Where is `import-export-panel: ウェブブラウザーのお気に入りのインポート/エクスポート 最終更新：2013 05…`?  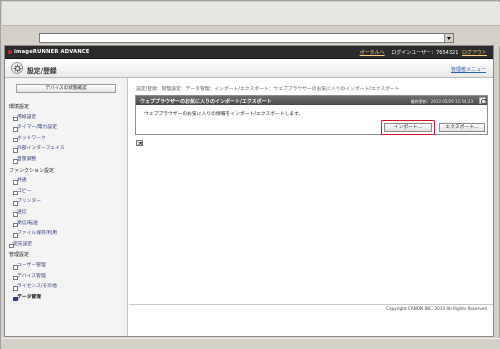
import-export-panel: ウェブブラウザーのお気に入りのインポート/エクスポート 最終更新：2013 05… is located at coordinates (311, 115).